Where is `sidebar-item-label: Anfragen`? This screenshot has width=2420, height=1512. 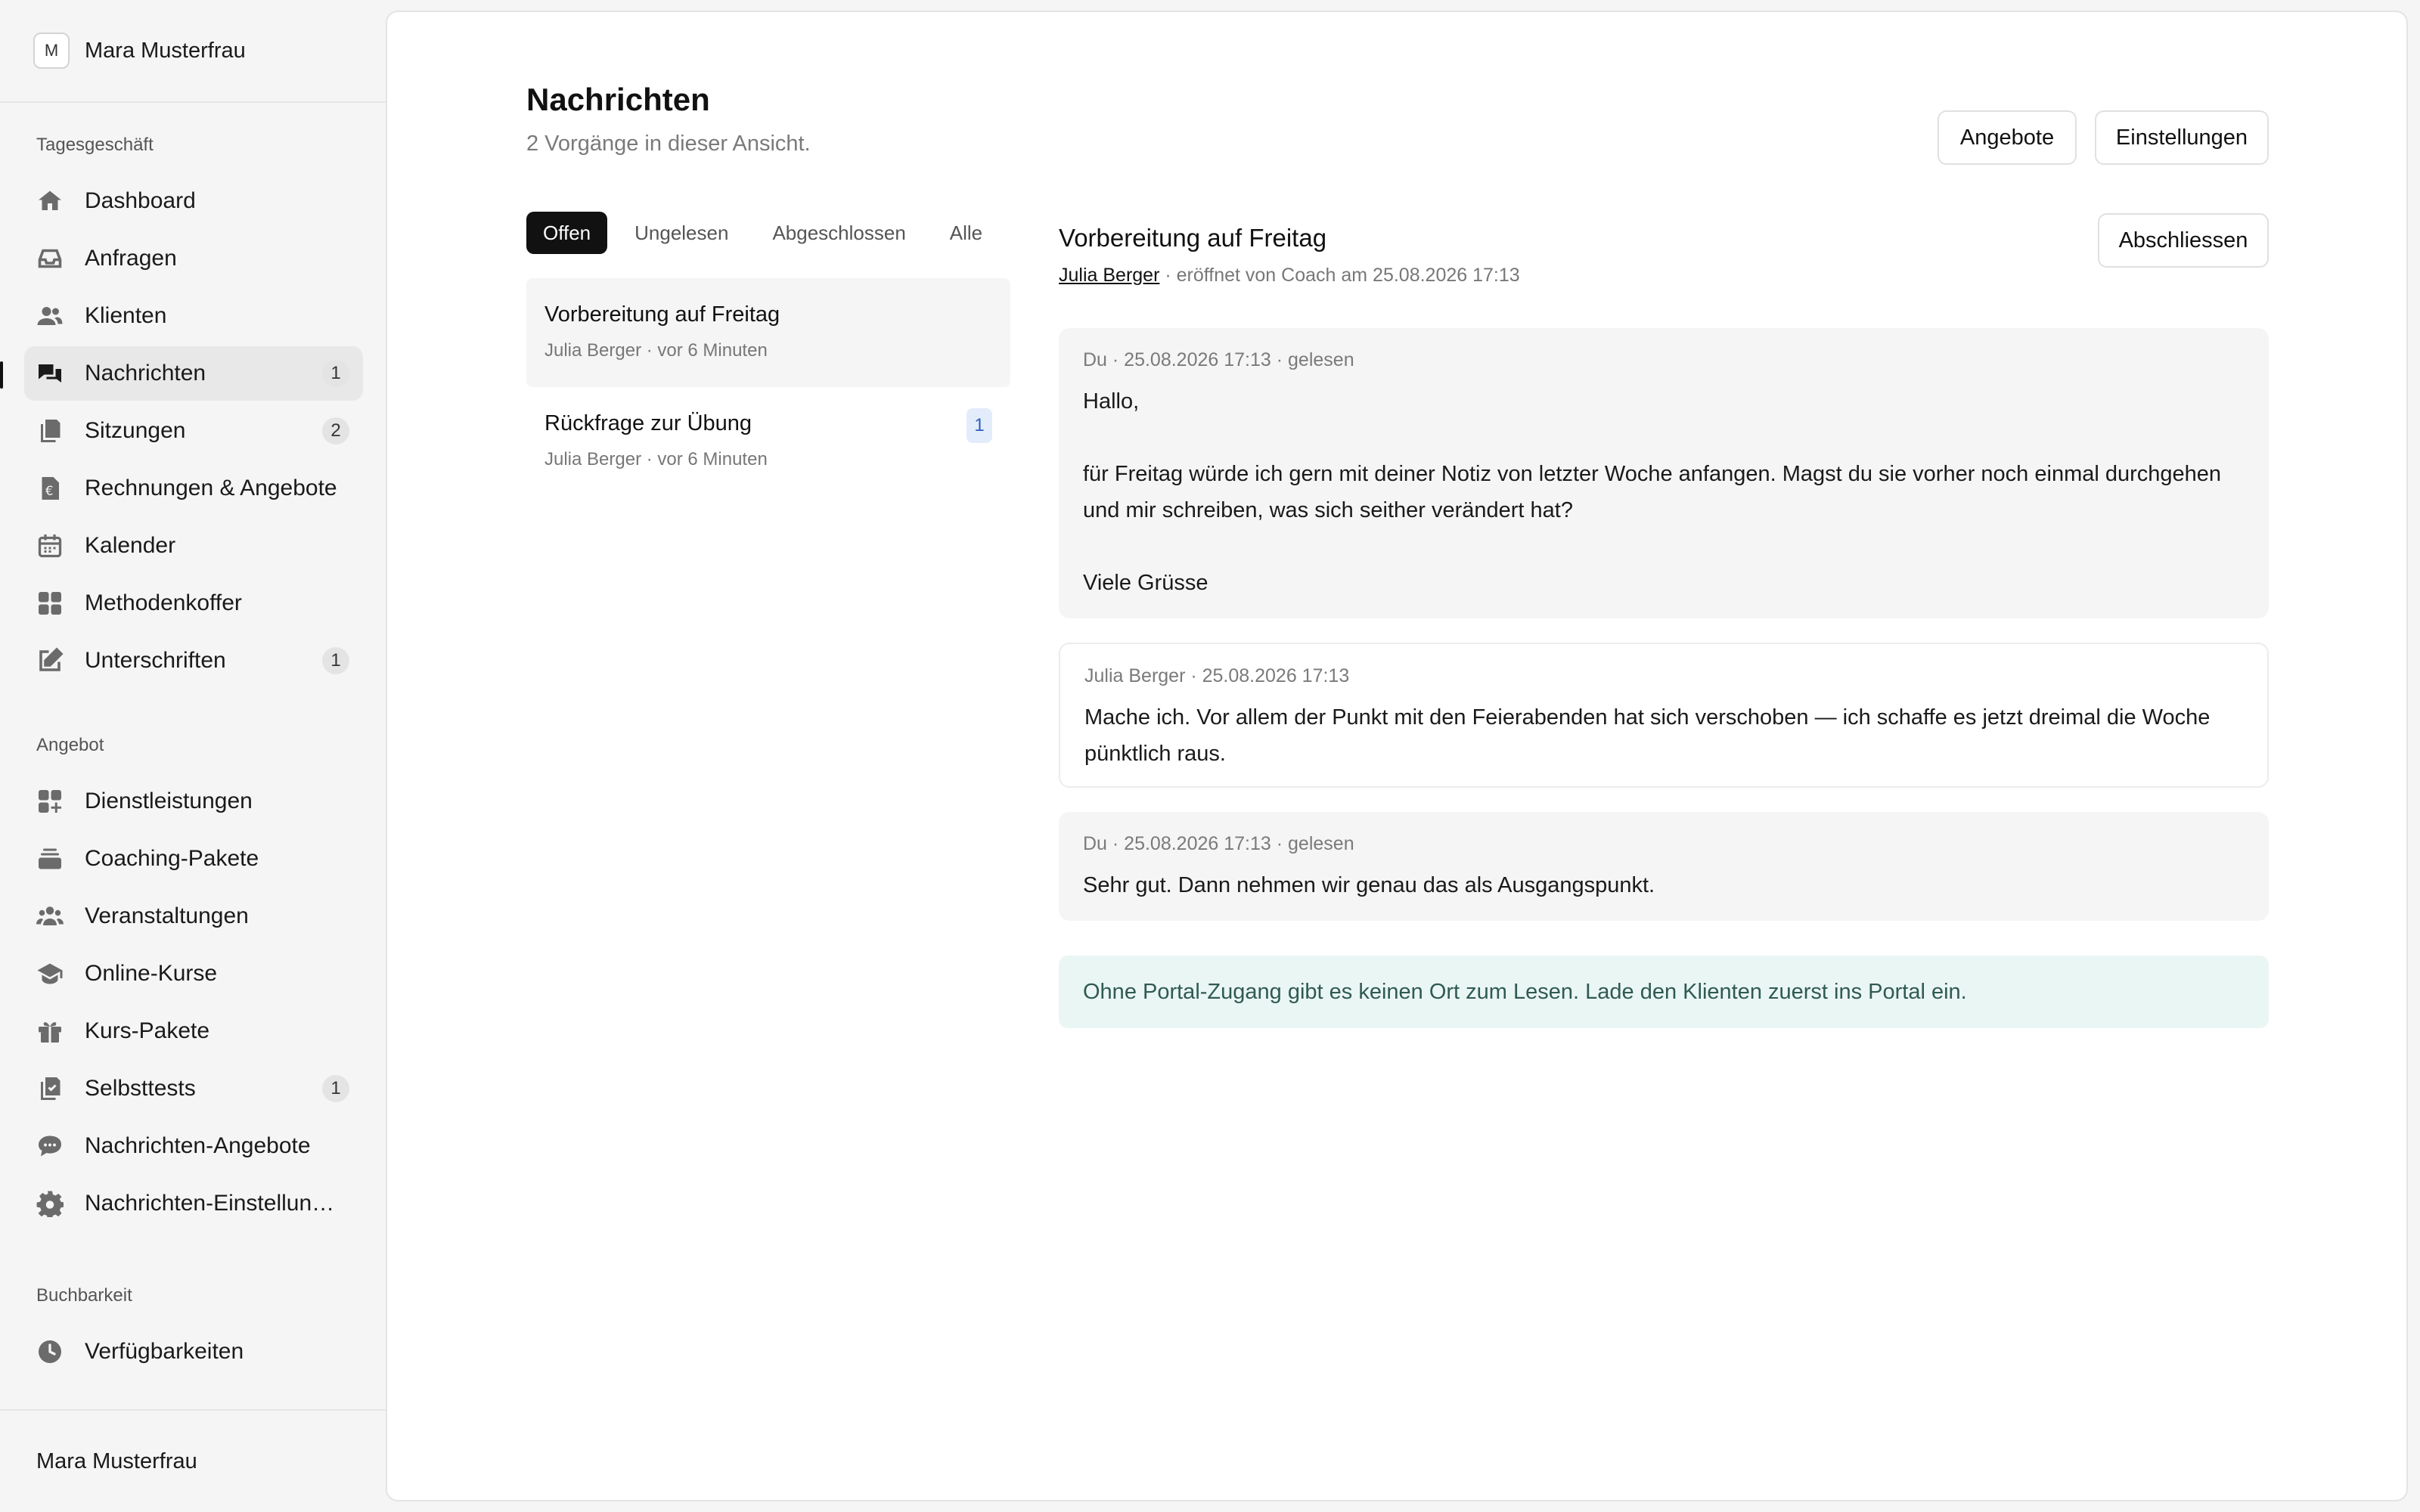 sidebar-item-label: Anfragen is located at coordinates (131, 258).